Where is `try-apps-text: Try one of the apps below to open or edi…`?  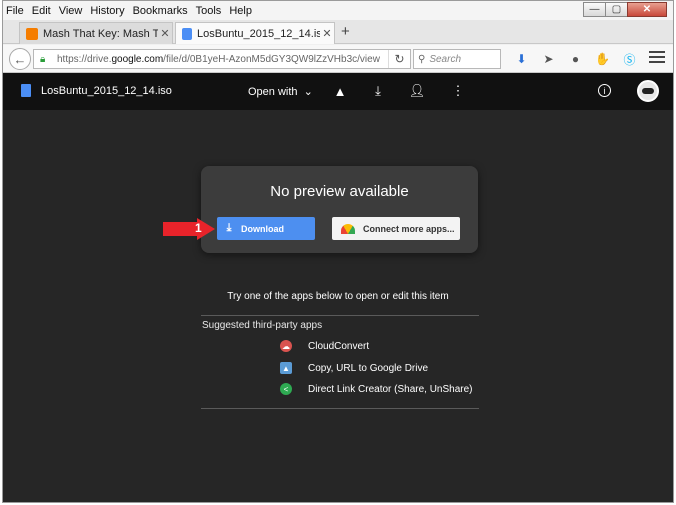
try-apps-text: Try one of the apps below to open or edi… is located at coordinates (338, 296).